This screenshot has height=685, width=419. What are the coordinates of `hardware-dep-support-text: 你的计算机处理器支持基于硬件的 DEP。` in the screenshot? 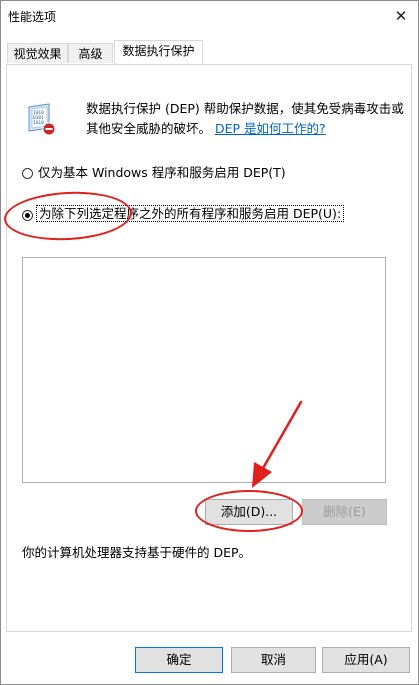 It's located at (137, 552).